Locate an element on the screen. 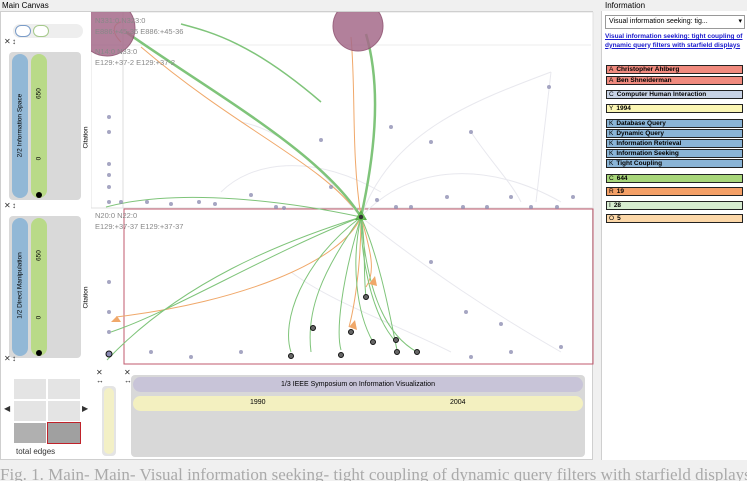  minimap is located at coordinates (48, 412).